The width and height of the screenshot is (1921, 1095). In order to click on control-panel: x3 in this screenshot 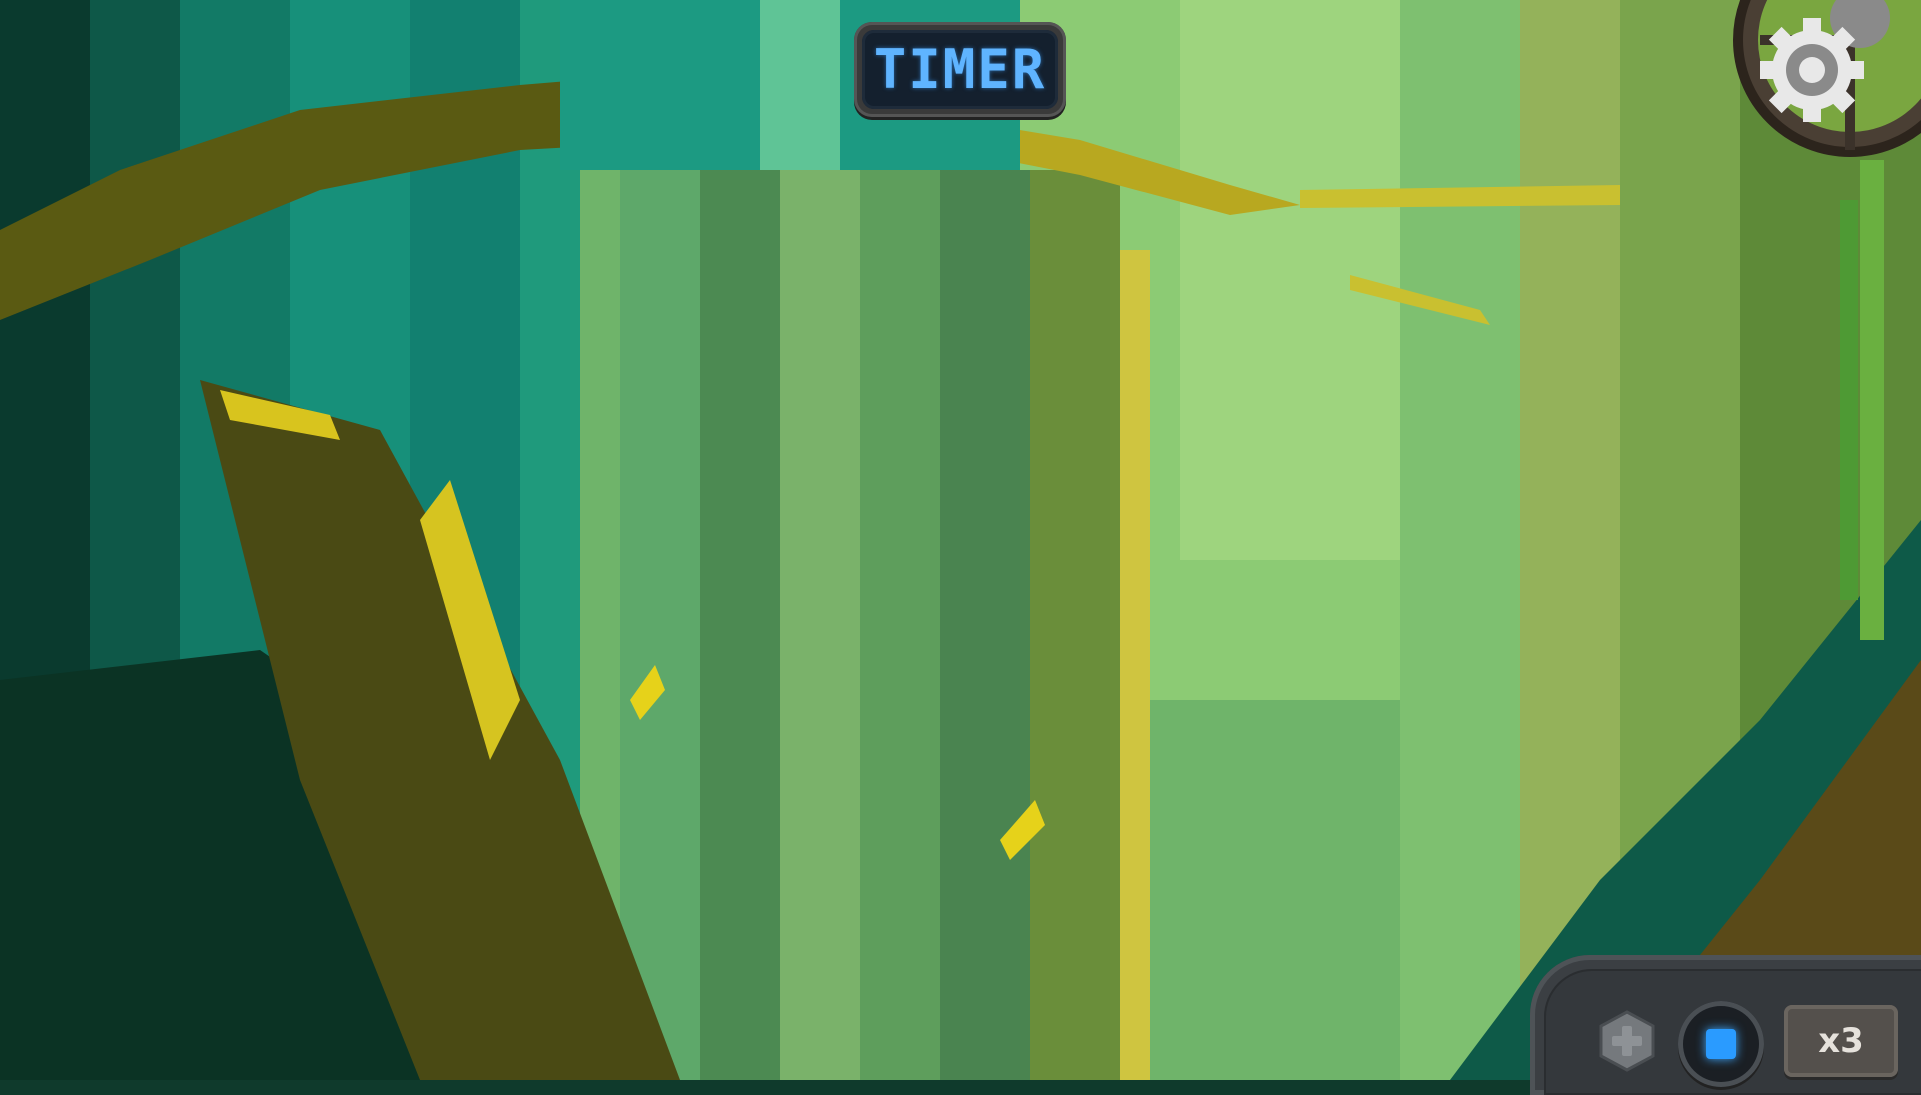, I will do `click(1725, 1025)`.